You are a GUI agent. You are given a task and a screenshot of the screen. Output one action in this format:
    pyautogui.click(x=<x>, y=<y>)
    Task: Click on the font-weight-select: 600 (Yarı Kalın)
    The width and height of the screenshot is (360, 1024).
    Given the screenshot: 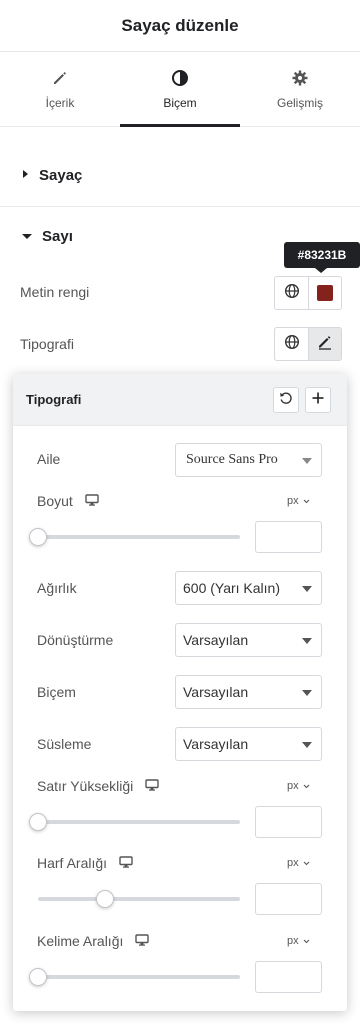 What is the action you would take?
    pyautogui.click(x=248, y=588)
    